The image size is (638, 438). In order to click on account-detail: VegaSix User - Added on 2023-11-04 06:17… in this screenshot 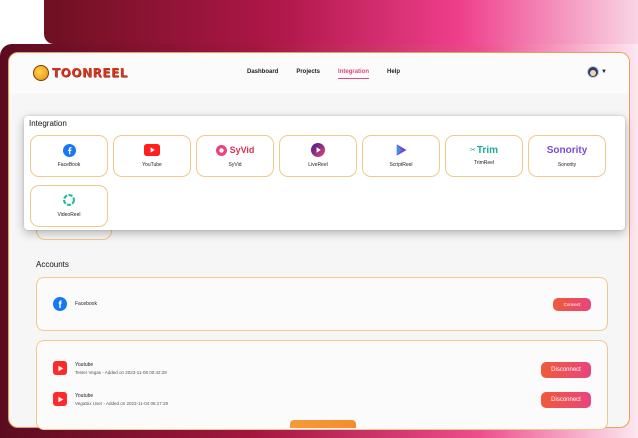, I will do `click(121, 403)`.